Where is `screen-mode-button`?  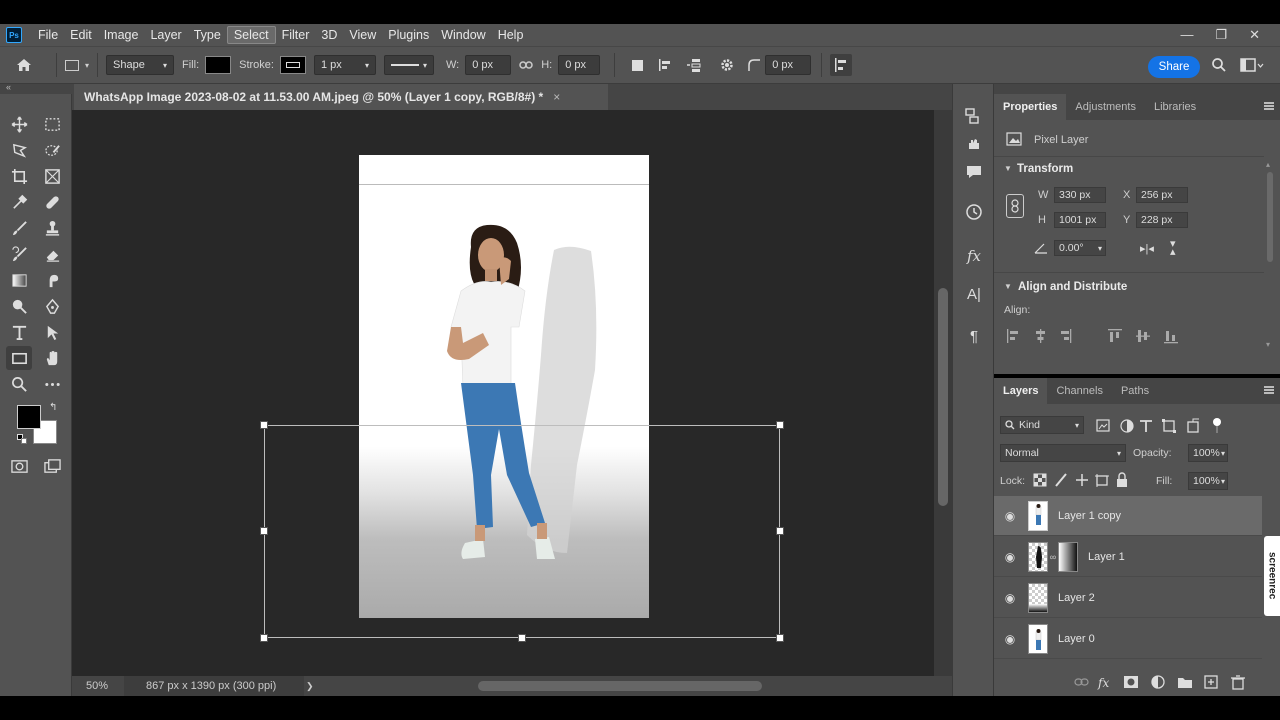
screen-mode-button is located at coordinates (52, 466).